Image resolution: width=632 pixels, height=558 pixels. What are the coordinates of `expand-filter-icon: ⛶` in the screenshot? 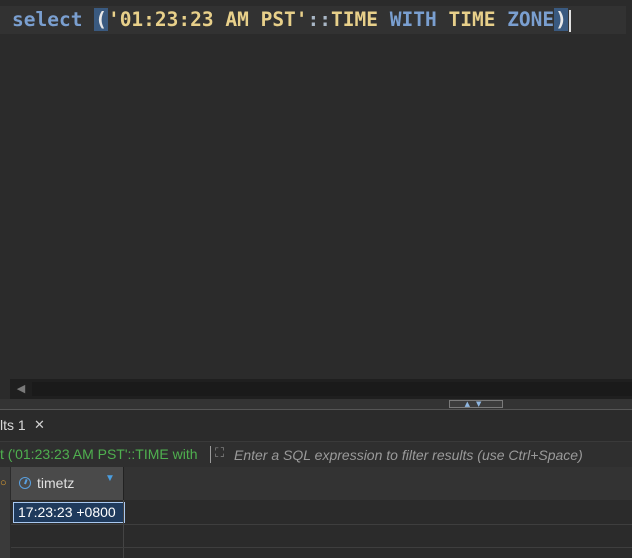 It's located at (222, 453).